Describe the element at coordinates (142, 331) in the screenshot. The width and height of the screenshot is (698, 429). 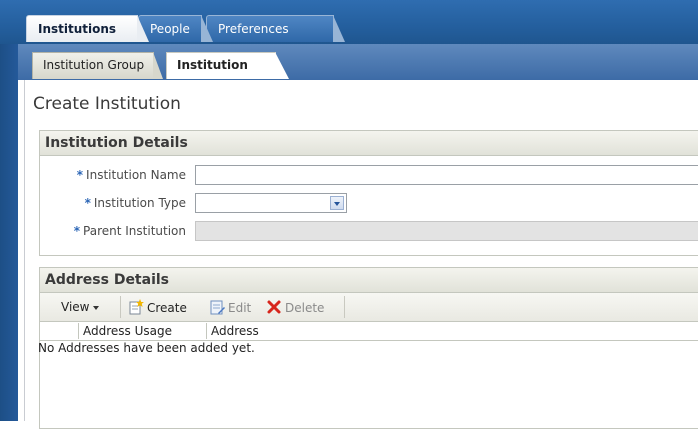
I see `column-header-address-usage: Address Usage` at that location.